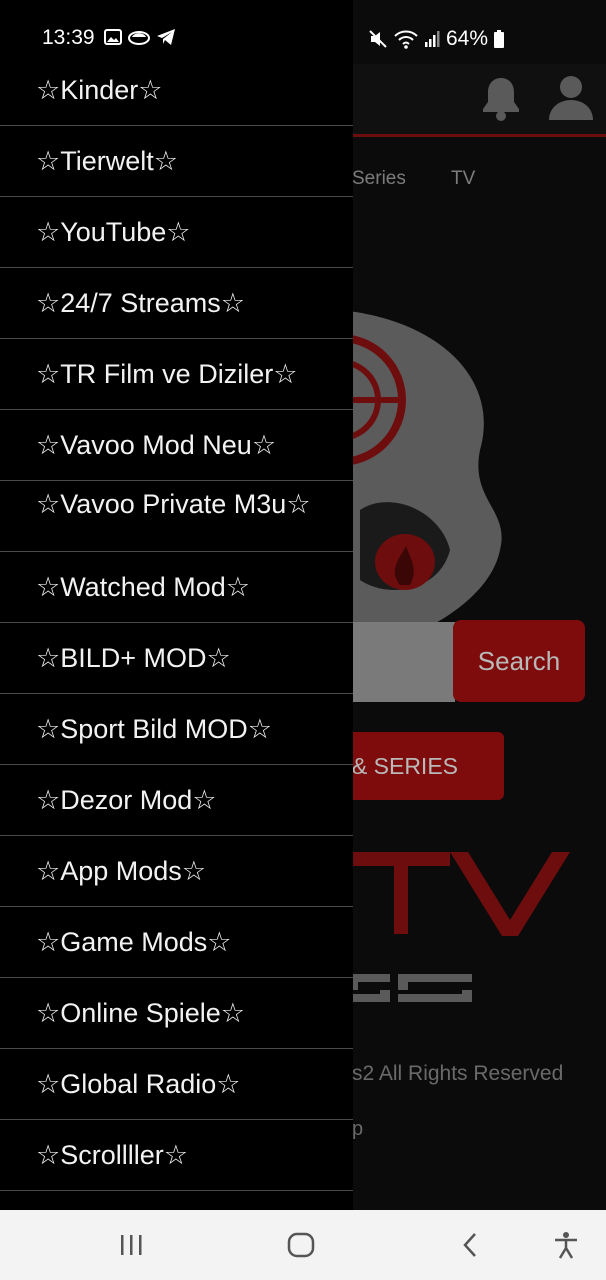  I want to click on battery-icon, so click(499, 39).